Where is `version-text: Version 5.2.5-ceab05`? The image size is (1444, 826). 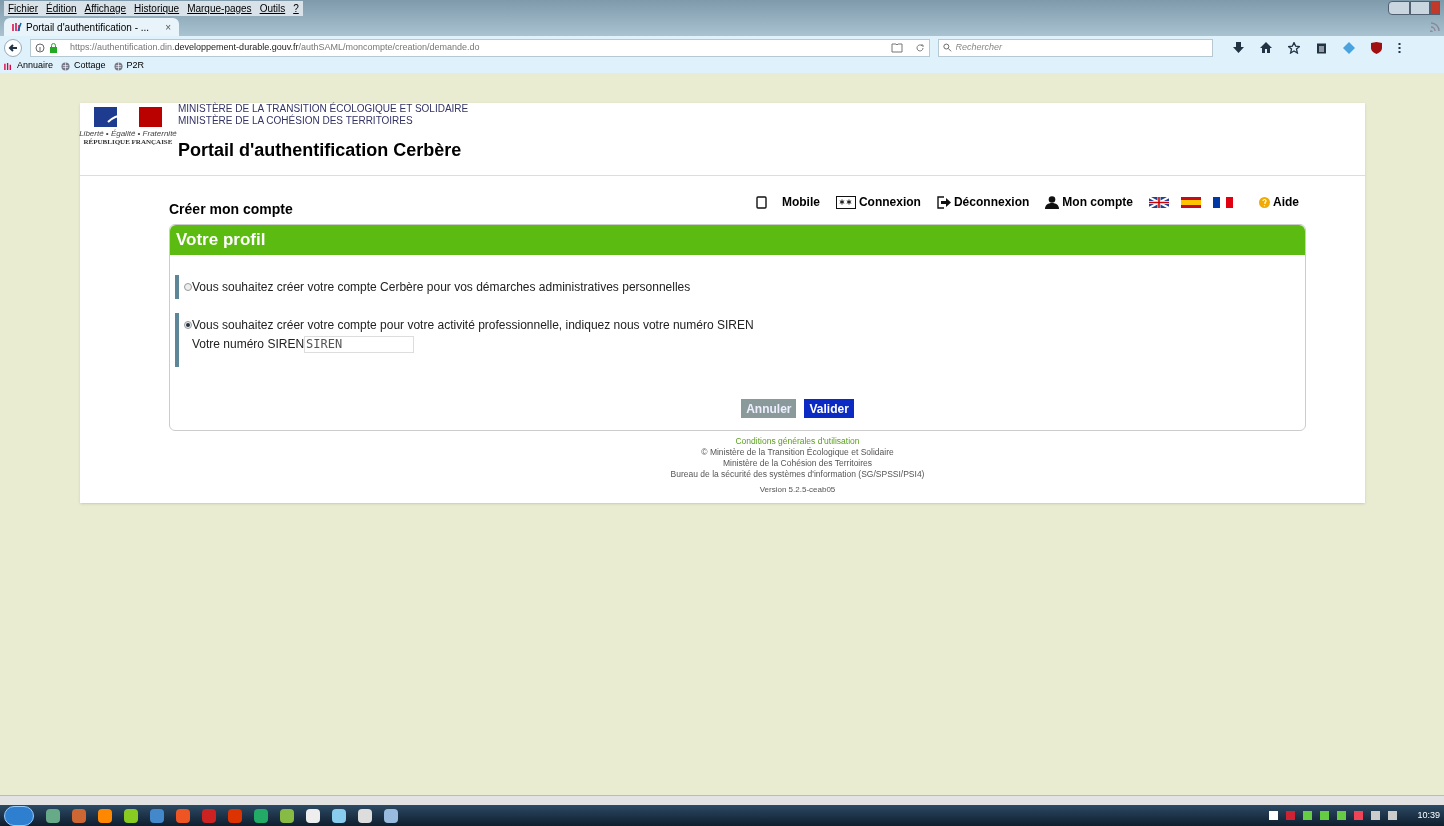 version-text: Version 5.2.5-ceab05 is located at coordinates (797, 489).